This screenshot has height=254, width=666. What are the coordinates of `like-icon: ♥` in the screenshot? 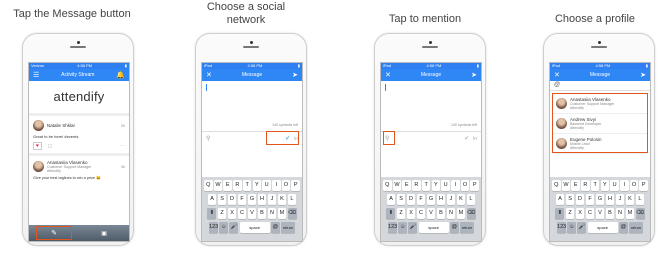 It's located at (37, 146).